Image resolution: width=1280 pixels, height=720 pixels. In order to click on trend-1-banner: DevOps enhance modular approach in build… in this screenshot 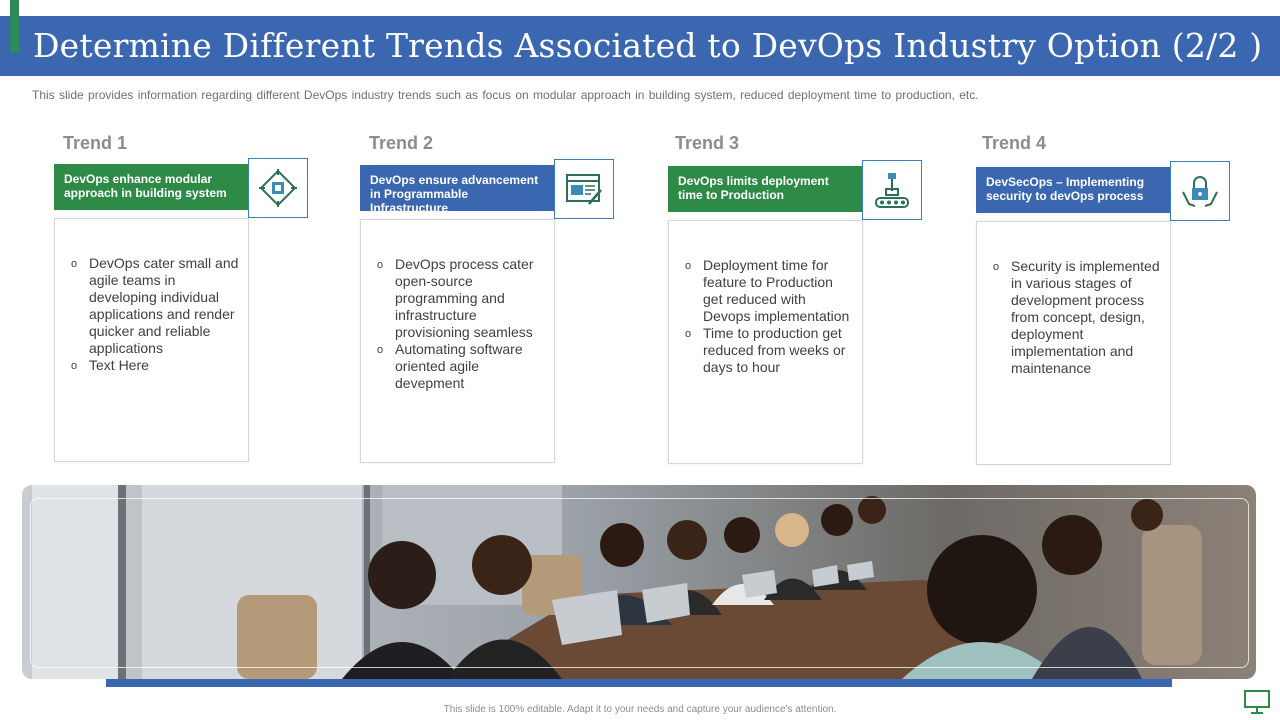, I will do `click(152, 187)`.